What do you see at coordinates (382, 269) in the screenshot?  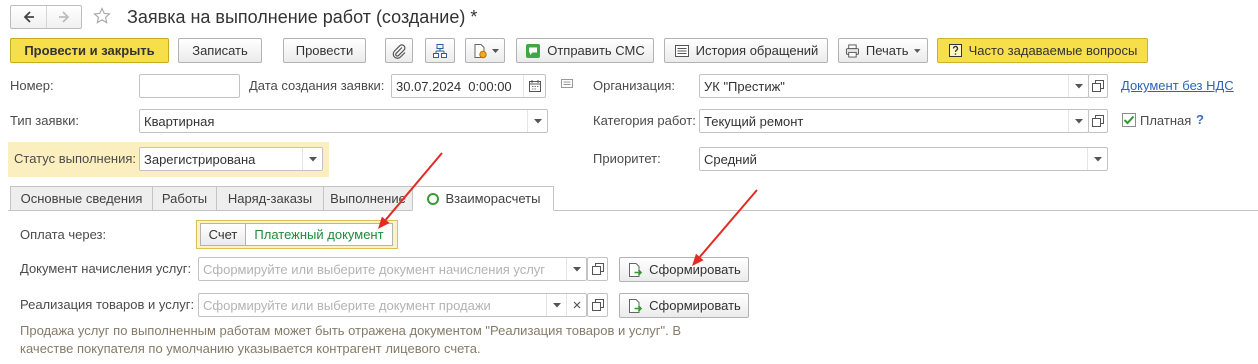 I see `accrual-document-input` at bounding box center [382, 269].